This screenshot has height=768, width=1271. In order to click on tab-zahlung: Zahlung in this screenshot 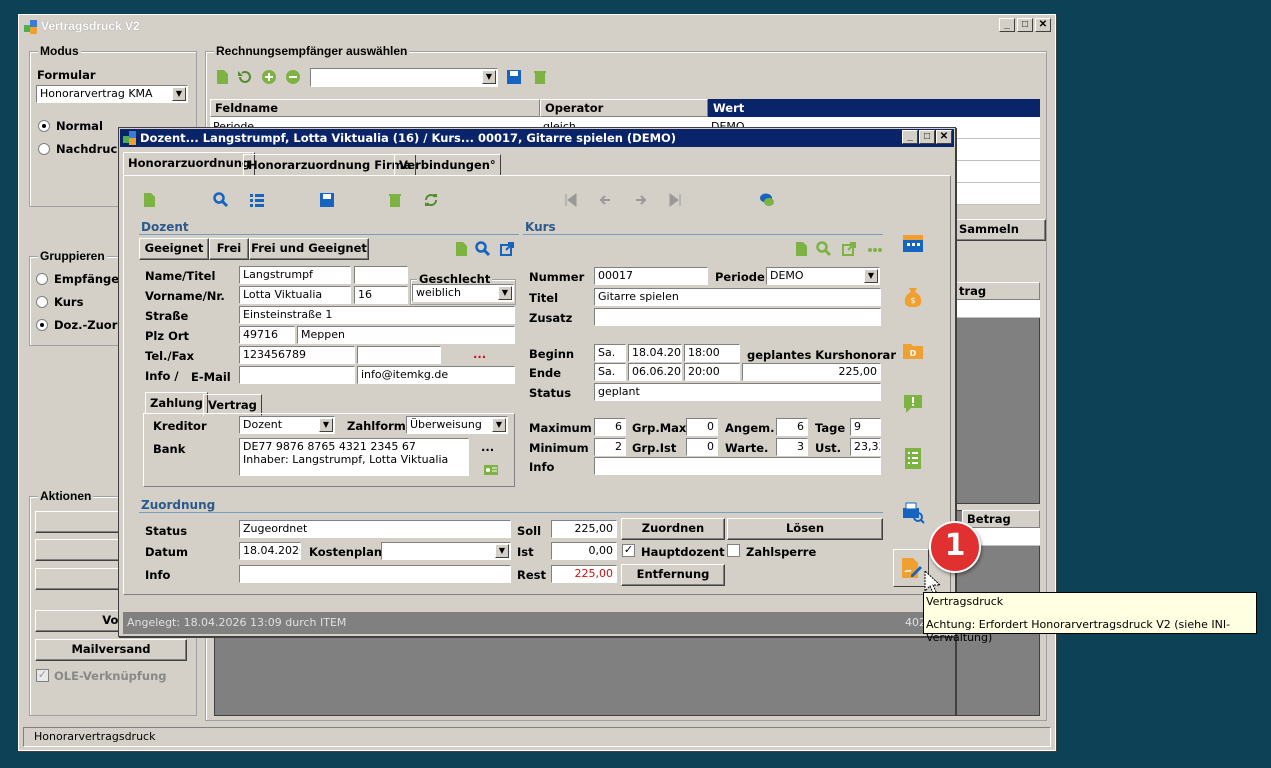, I will do `click(176, 403)`.